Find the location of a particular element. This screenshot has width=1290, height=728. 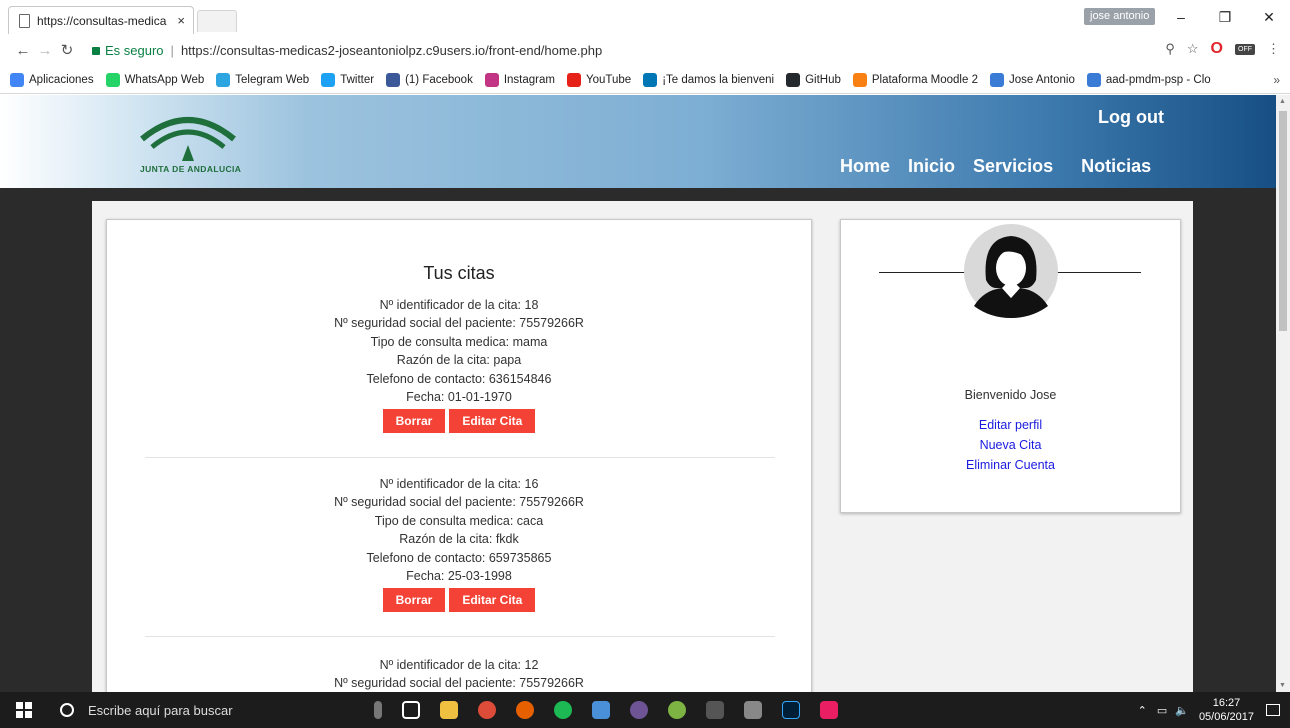

extension-off-icon: OFF is located at coordinates (1245, 49).